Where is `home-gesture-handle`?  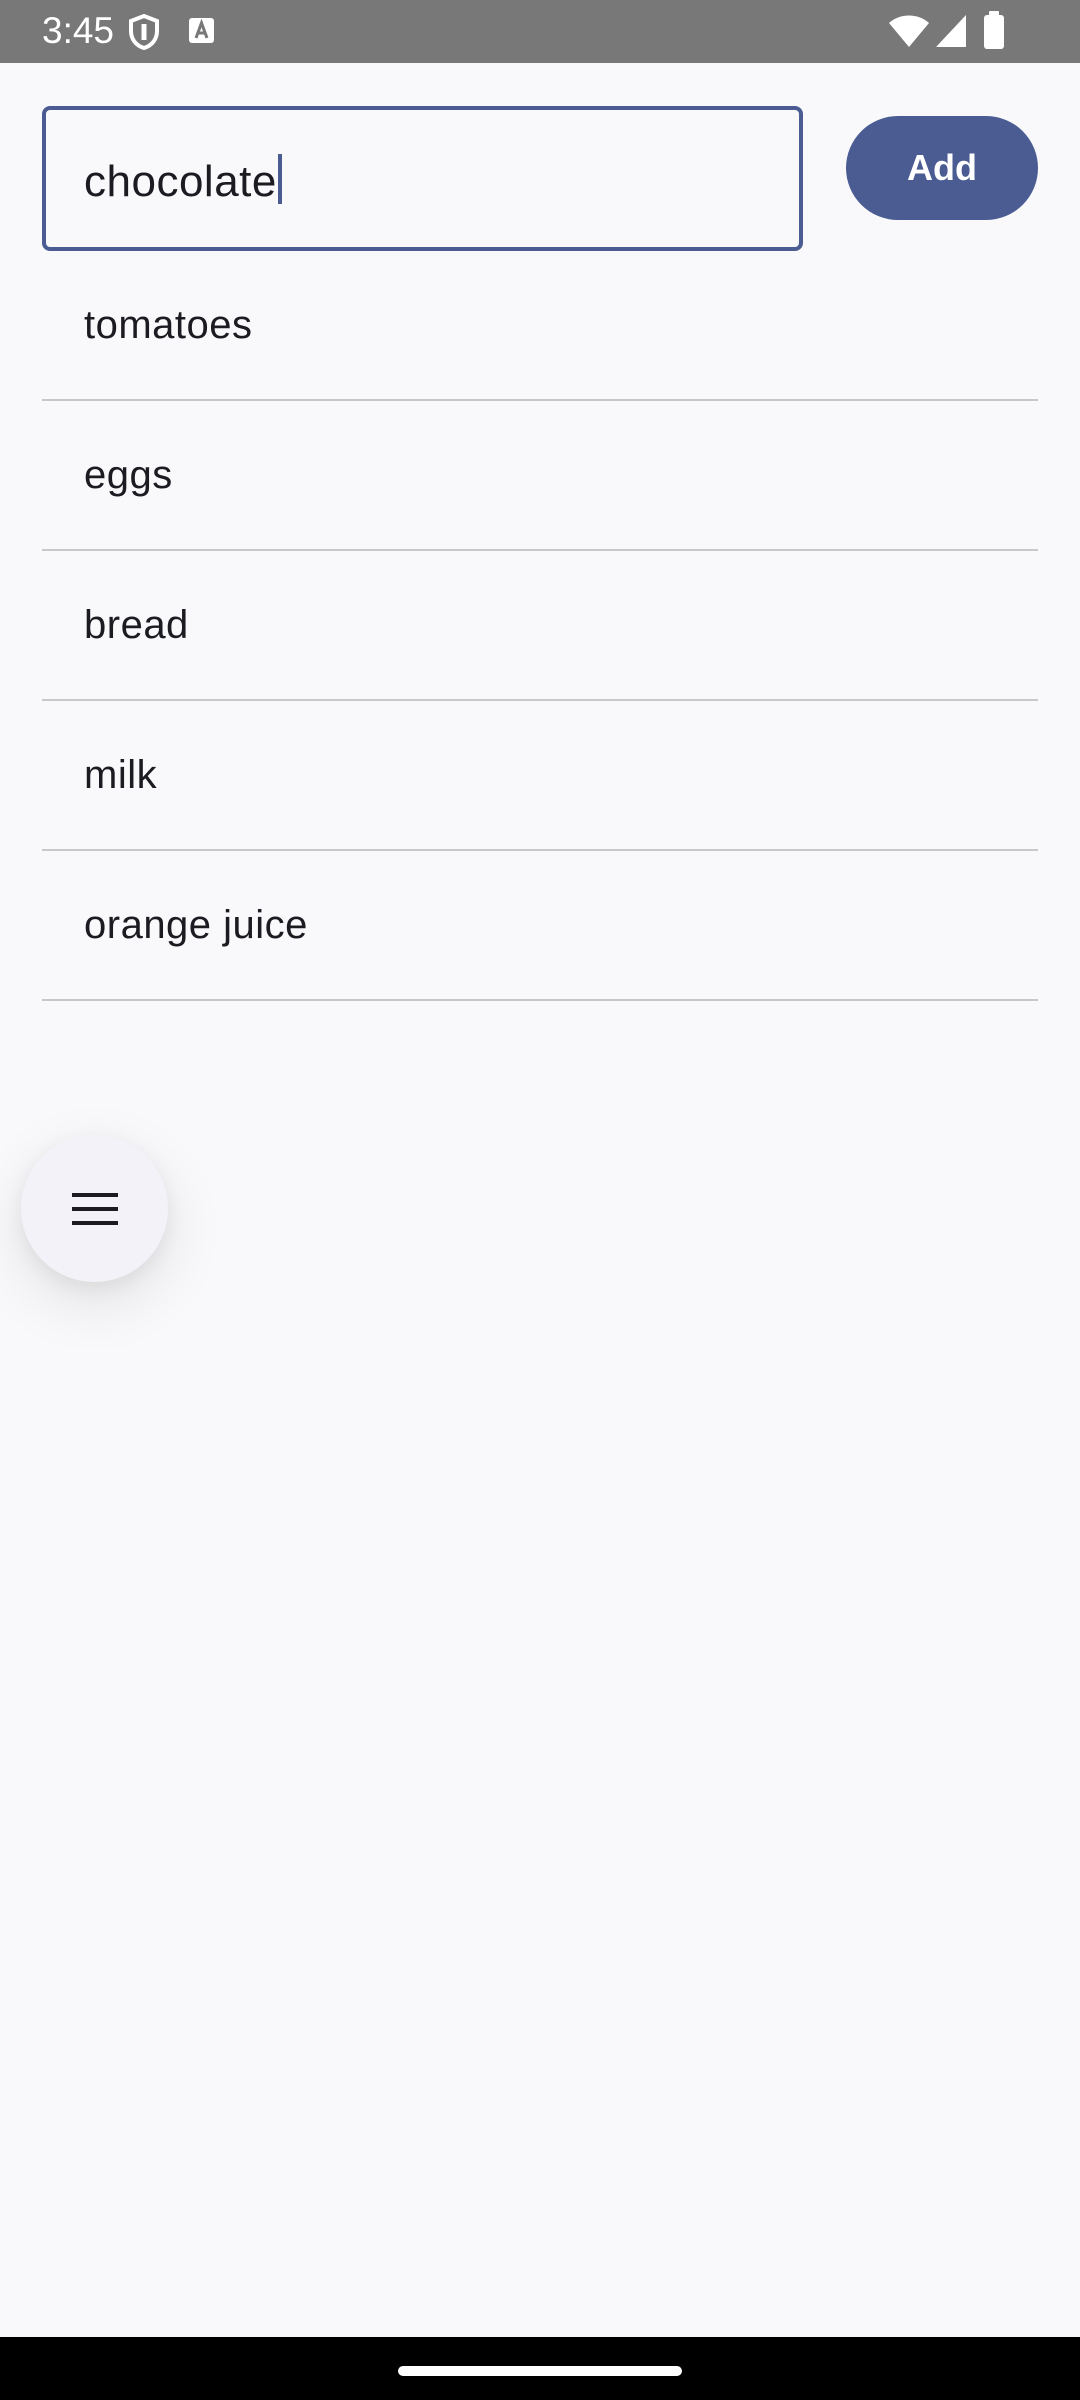 home-gesture-handle is located at coordinates (540, 2371).